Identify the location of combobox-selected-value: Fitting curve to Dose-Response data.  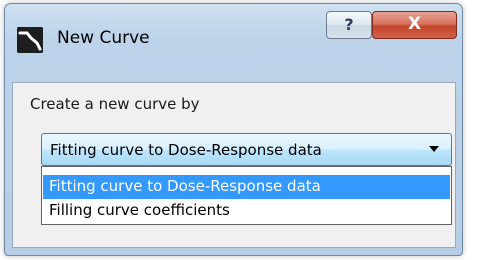
(186, 150).